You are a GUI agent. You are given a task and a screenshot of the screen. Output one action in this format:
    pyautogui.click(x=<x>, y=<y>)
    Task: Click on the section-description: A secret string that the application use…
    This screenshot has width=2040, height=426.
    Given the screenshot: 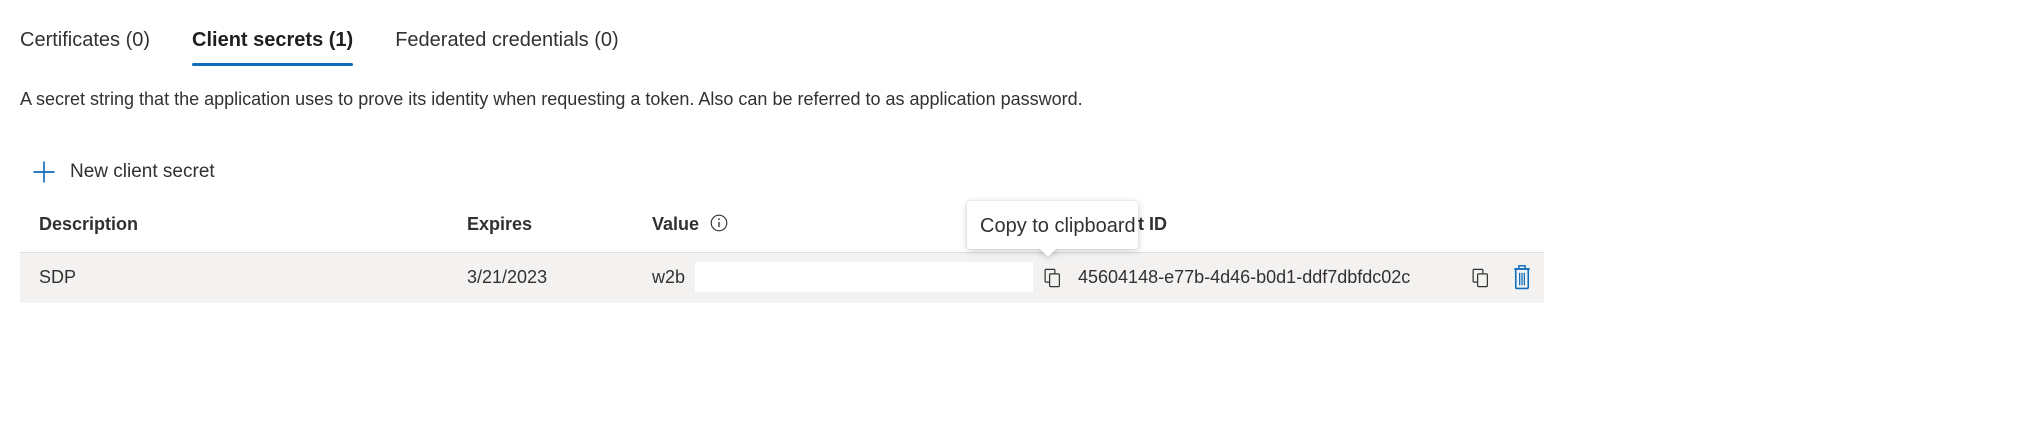 What is the action you would take?
    pyautogui.click(x=551, y=99)
    